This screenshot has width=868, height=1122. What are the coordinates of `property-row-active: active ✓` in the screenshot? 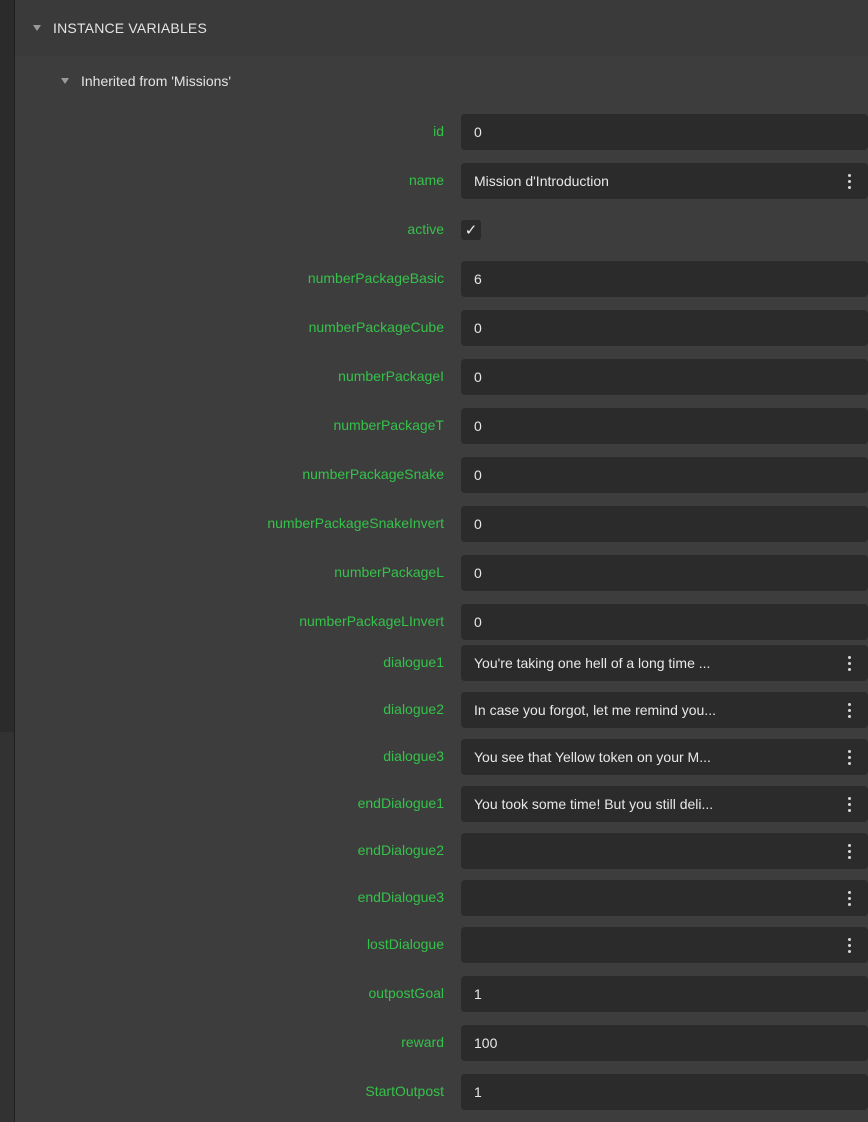 It's located at (441, 228).